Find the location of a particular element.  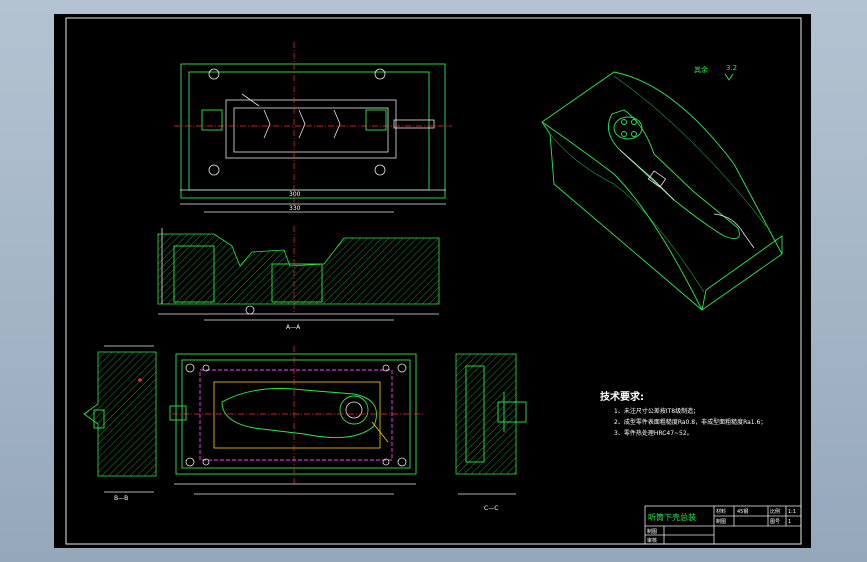

scale-value: 1:1 is located at coordinates (792, 512).